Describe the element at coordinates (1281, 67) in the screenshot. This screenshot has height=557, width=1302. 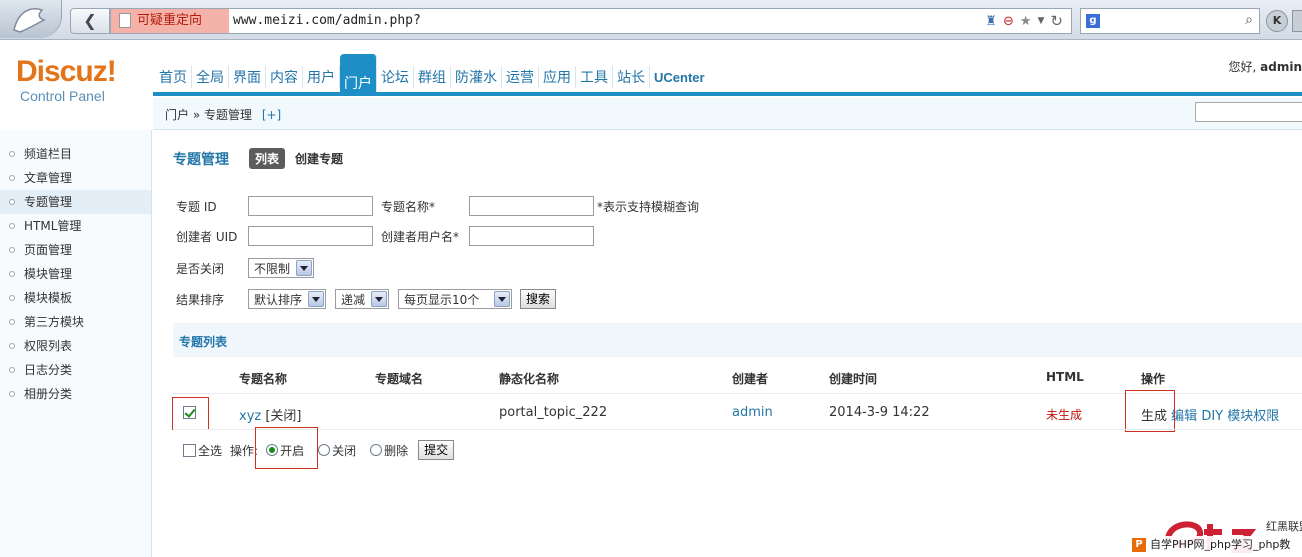
I see `username: admin` at that location.